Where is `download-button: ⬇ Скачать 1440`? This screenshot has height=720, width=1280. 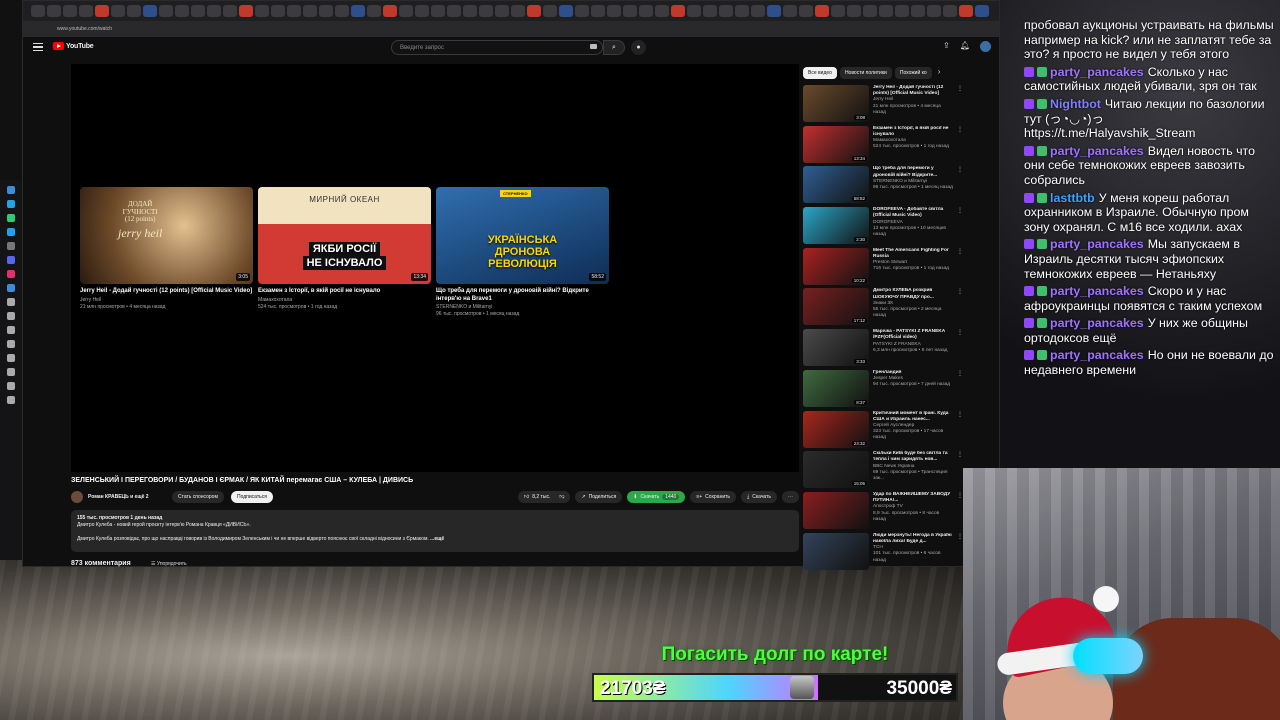
download-button: ⬇ Скачать 1440 is located at coordinates (656, 497).